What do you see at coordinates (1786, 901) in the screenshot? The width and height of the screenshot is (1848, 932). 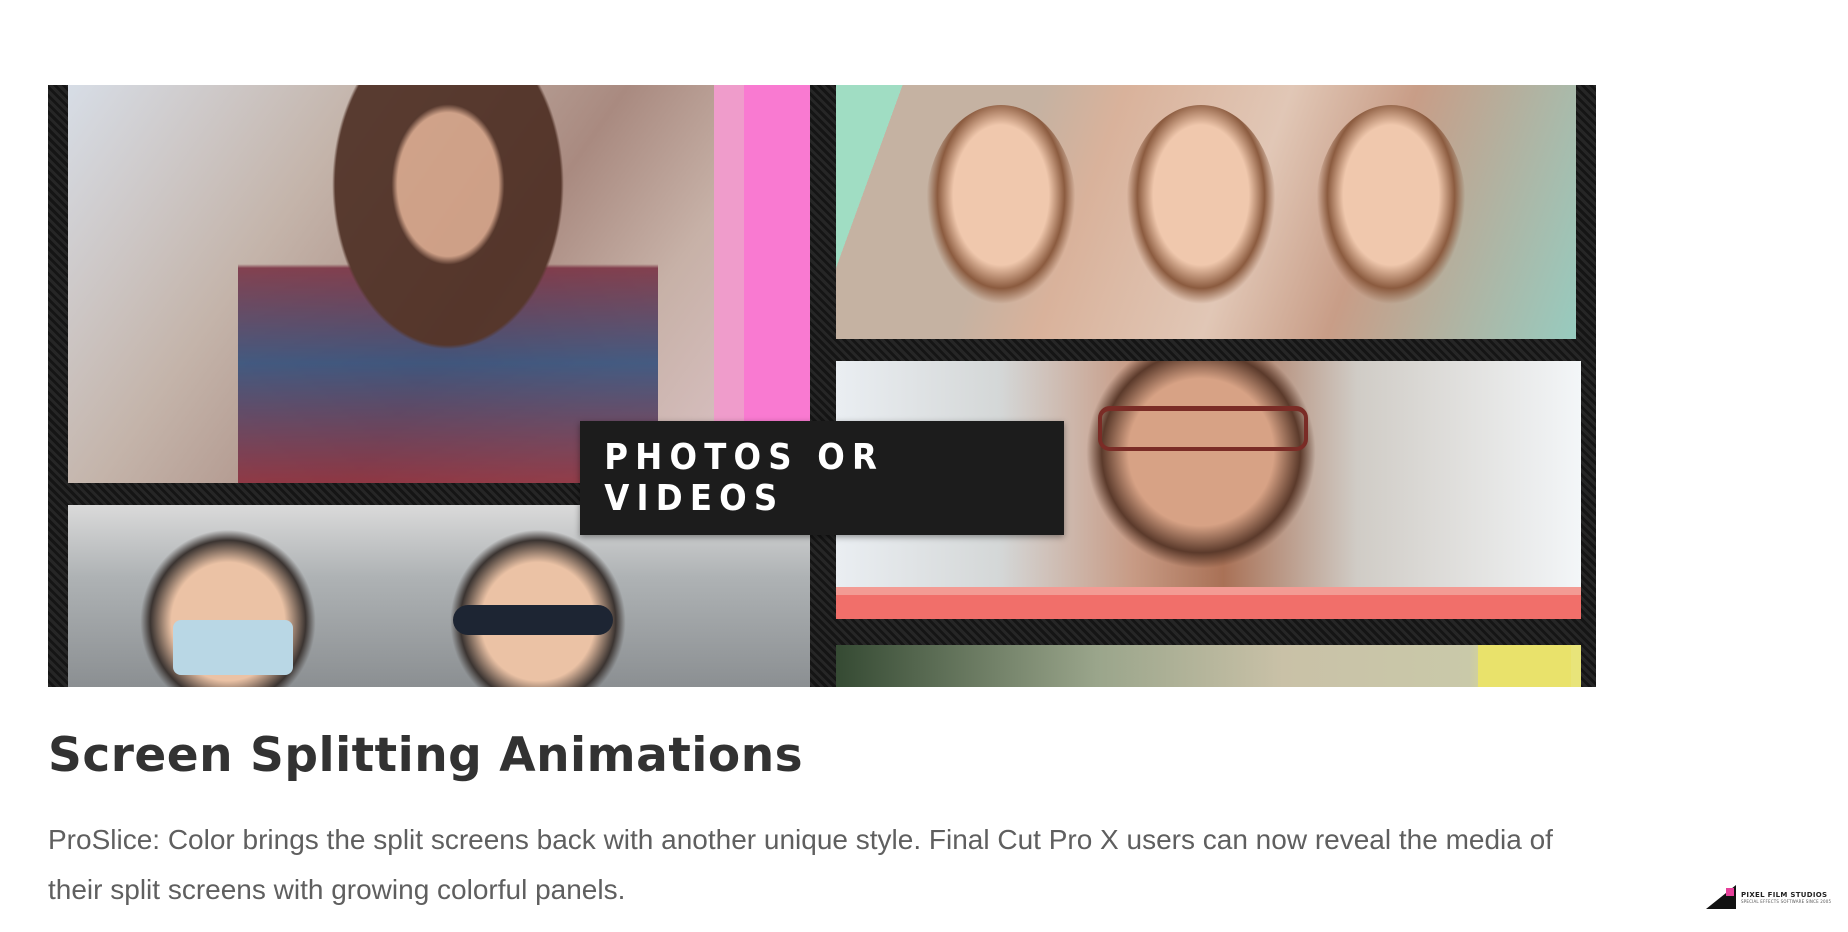 I see `brand-tagline: SPECIAL EFFECTS SOFTWARE SINCE 2005` at bounding box center [1786, 901].